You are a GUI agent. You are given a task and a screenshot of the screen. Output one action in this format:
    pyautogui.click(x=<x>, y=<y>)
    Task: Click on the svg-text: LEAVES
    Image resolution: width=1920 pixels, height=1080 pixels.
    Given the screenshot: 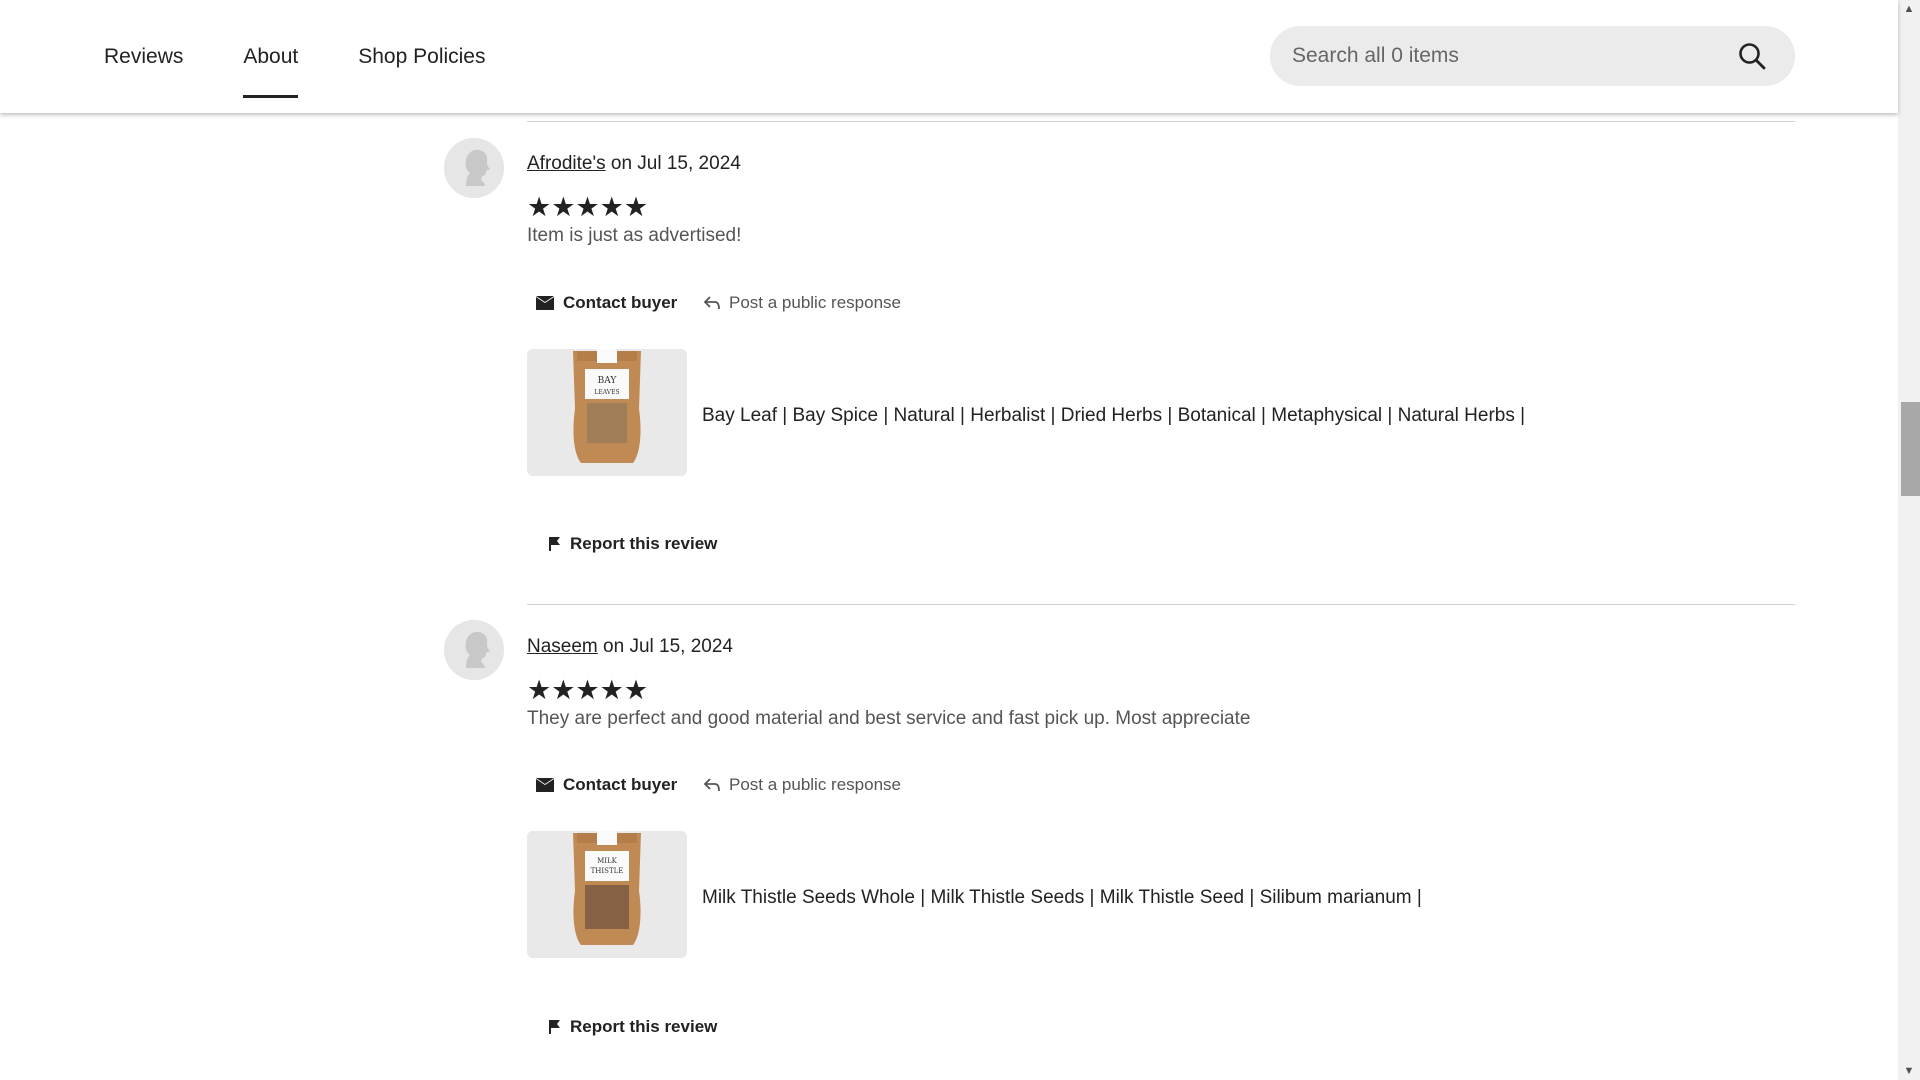 What is the action you would take?
    pyautogui.click(x=606, y=392)
    